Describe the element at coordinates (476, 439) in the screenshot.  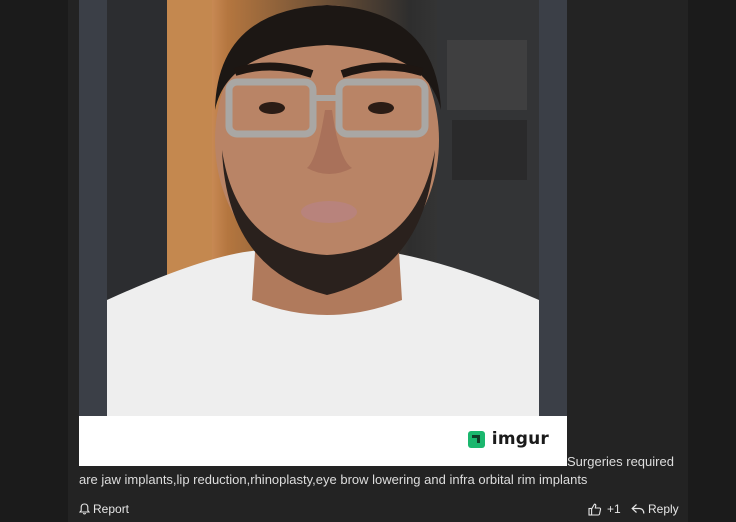
I see `imgur-logo-icon` at that location.